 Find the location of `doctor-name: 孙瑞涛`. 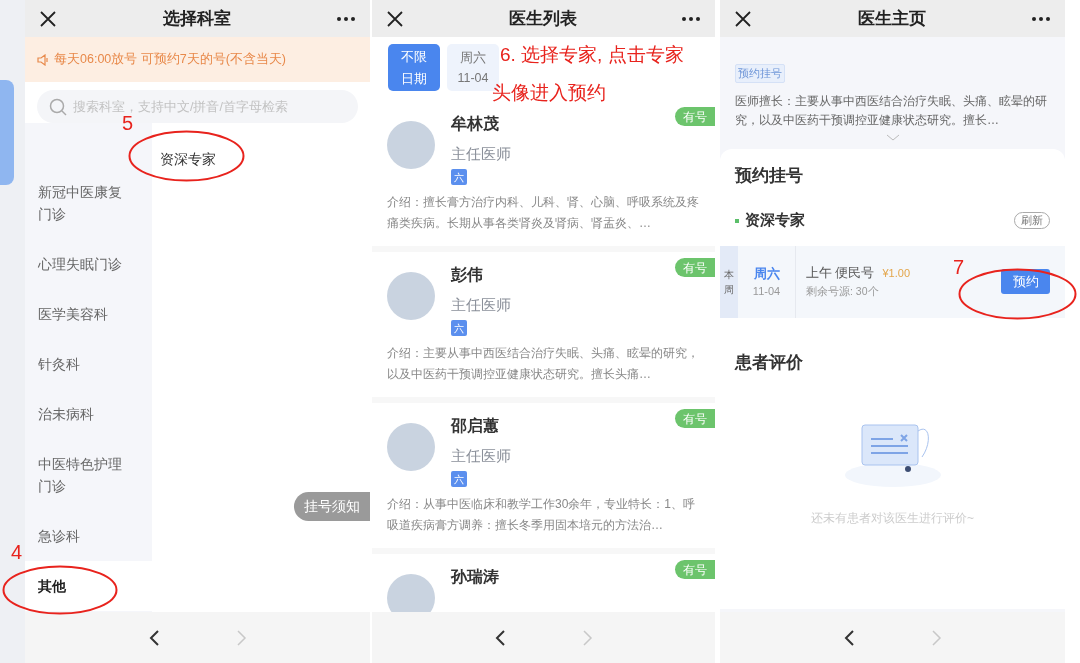

doctor-name: 孙瑞涛 is located at coordinates (475, 577).